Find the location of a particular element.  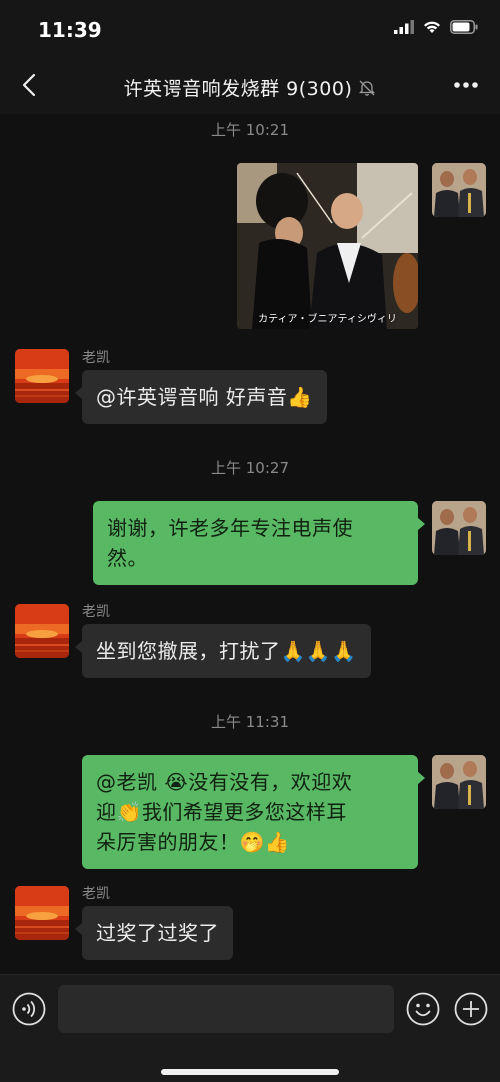

message-bubble: @老凯 😭没有没有，欢迎欢 迎👏我们希望更多您这样耳 朵厉害的朋友！🤭👍 is located at coordinates (253, 812).